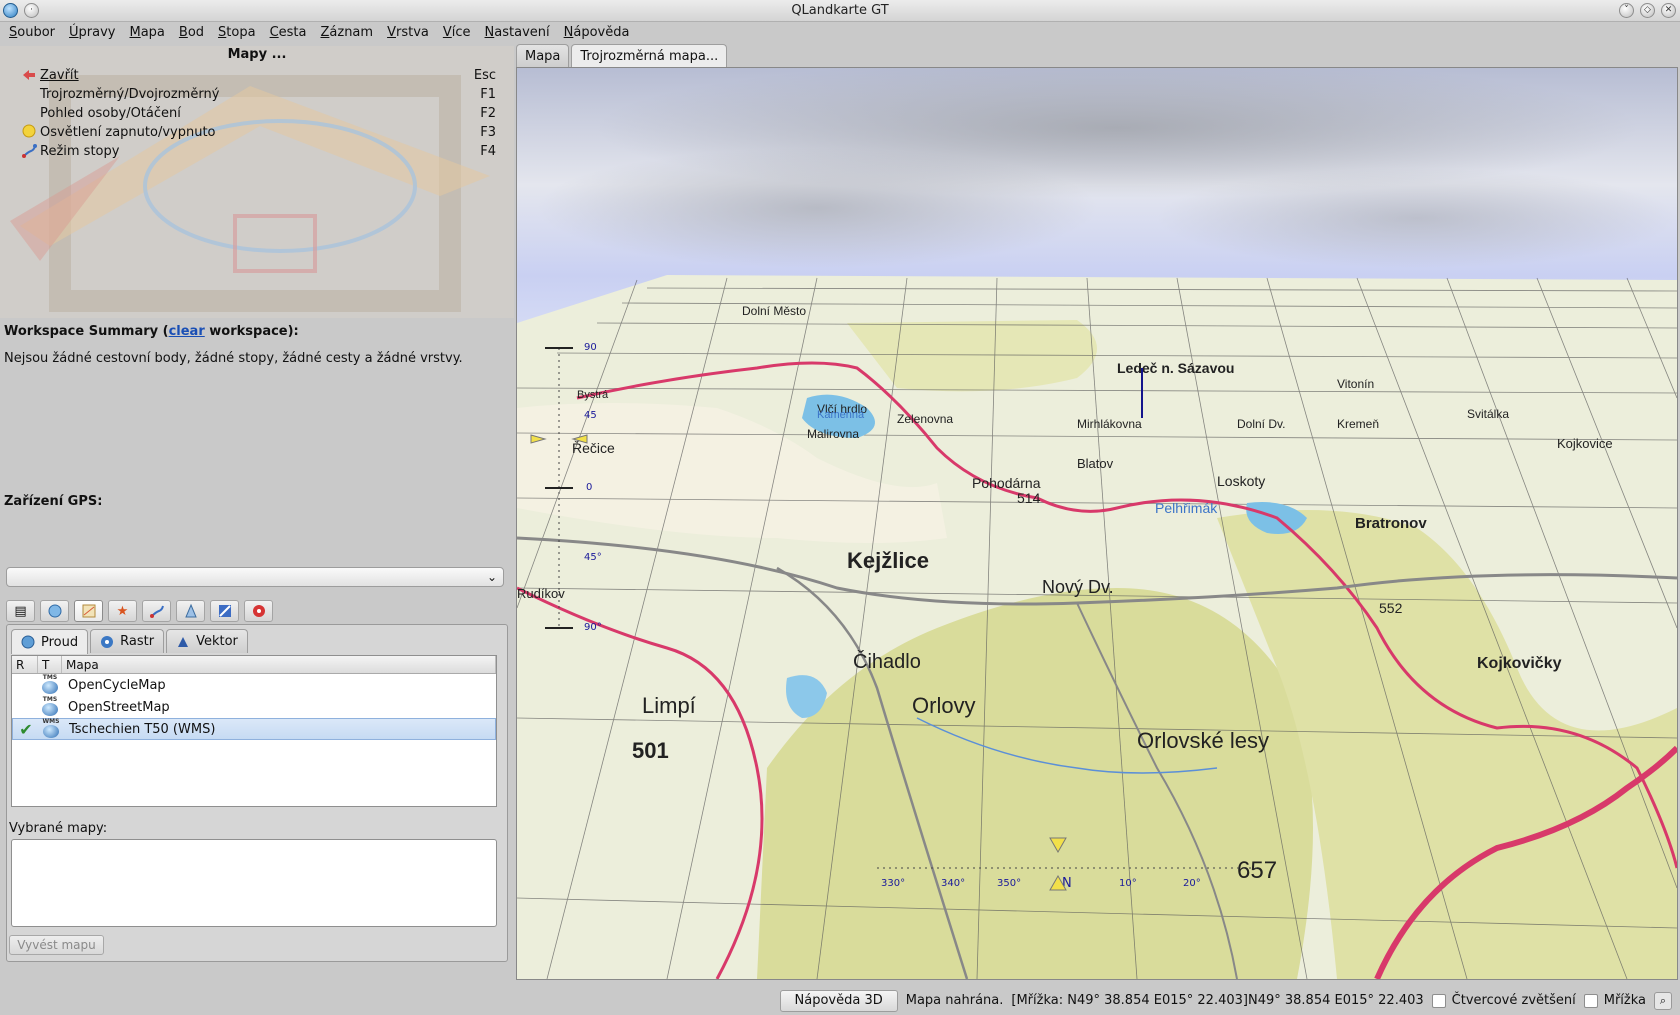 The image size is (1680, 1015). I want to click on shortcut-label: F3, so click(488, 132).